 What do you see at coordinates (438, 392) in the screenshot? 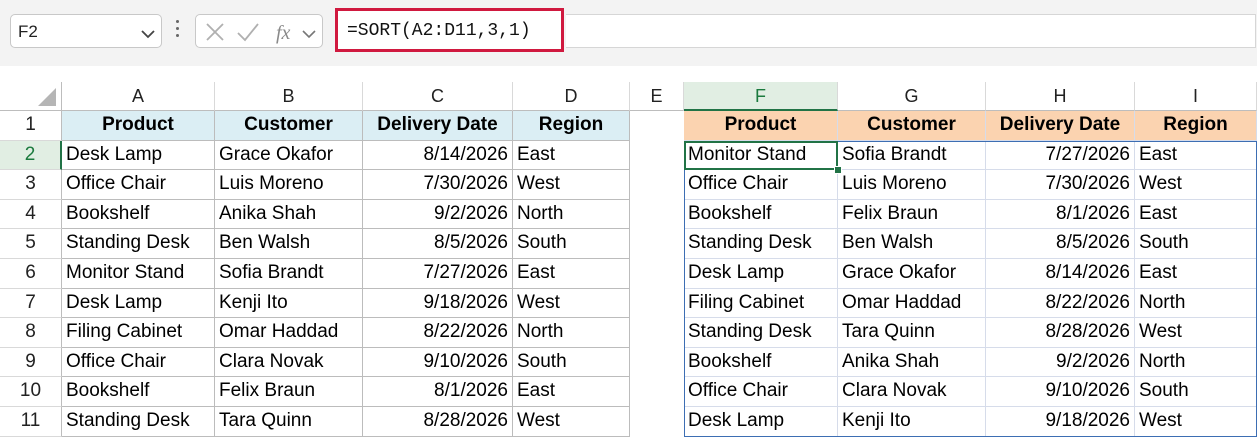
I see `source-table-cell: 8/1/2026` at bounding box center [438, 392].